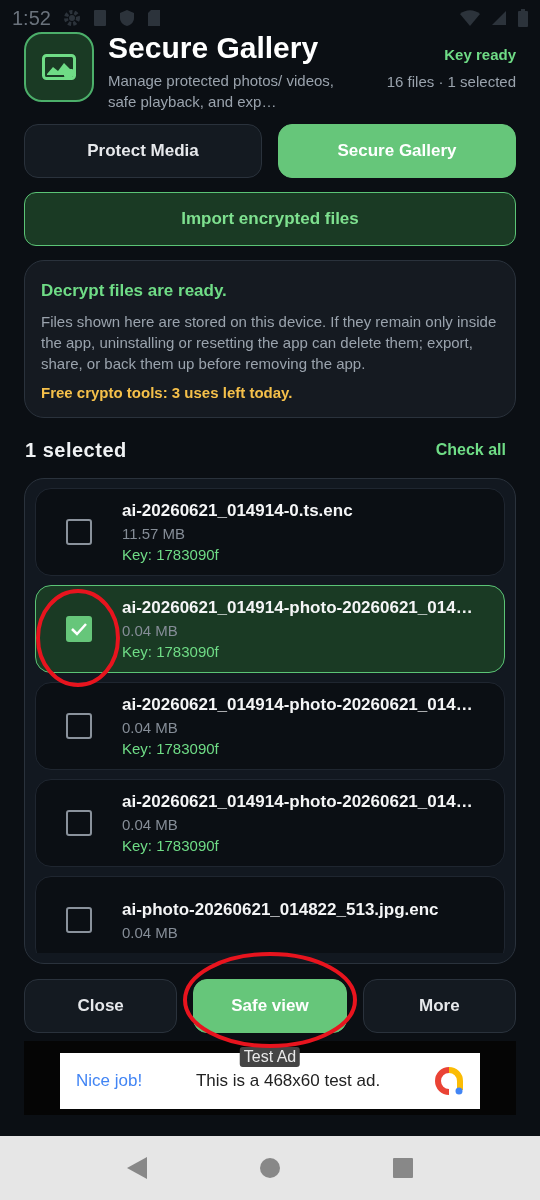 This screenshot has height=1200, width=540. I want to click on sd-card-icon, so click(153, 18).